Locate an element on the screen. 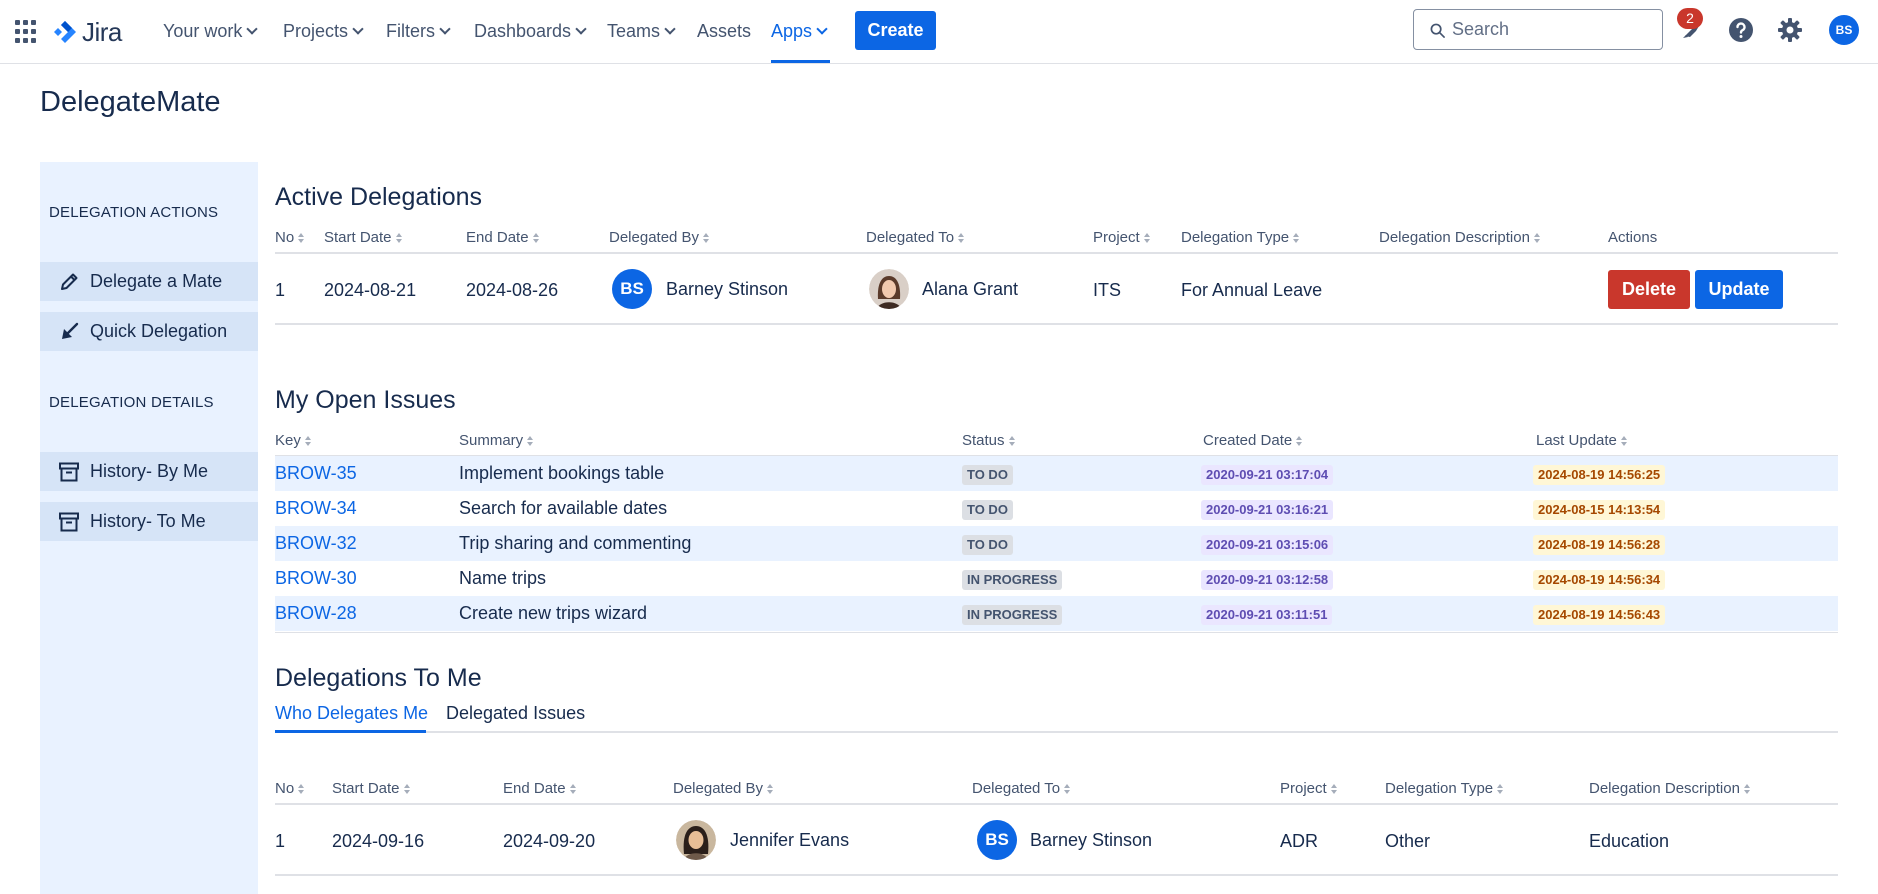 The image size is (1878, 894). active-tab-indicator is located at coordinates (350, 731).